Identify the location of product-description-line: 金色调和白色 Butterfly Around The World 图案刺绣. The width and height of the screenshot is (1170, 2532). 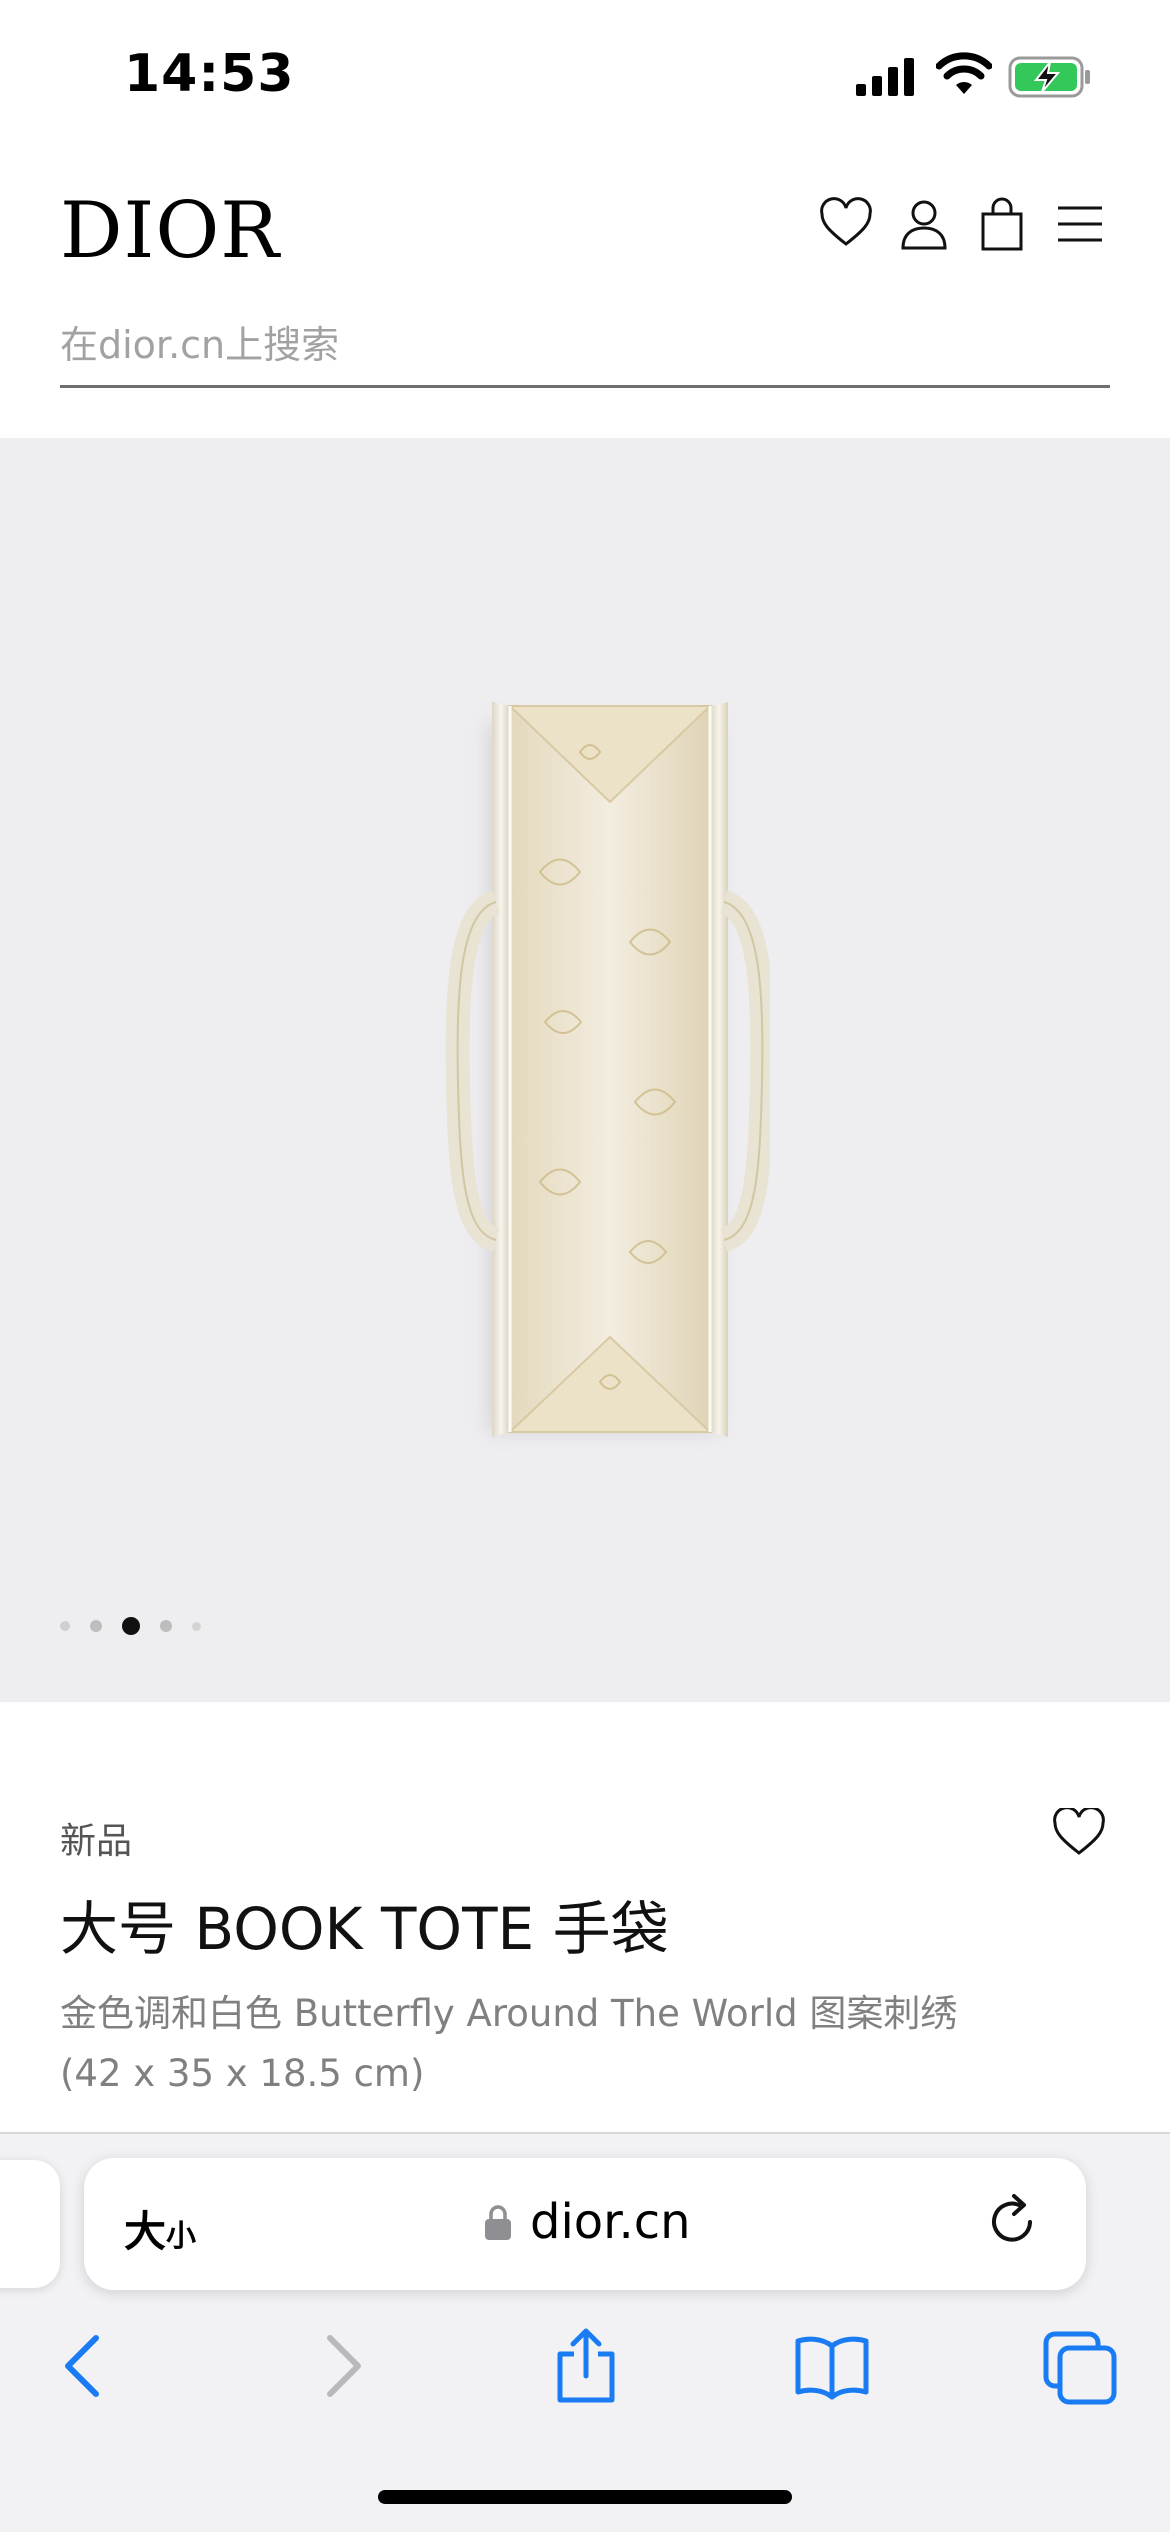
(509, 2013).